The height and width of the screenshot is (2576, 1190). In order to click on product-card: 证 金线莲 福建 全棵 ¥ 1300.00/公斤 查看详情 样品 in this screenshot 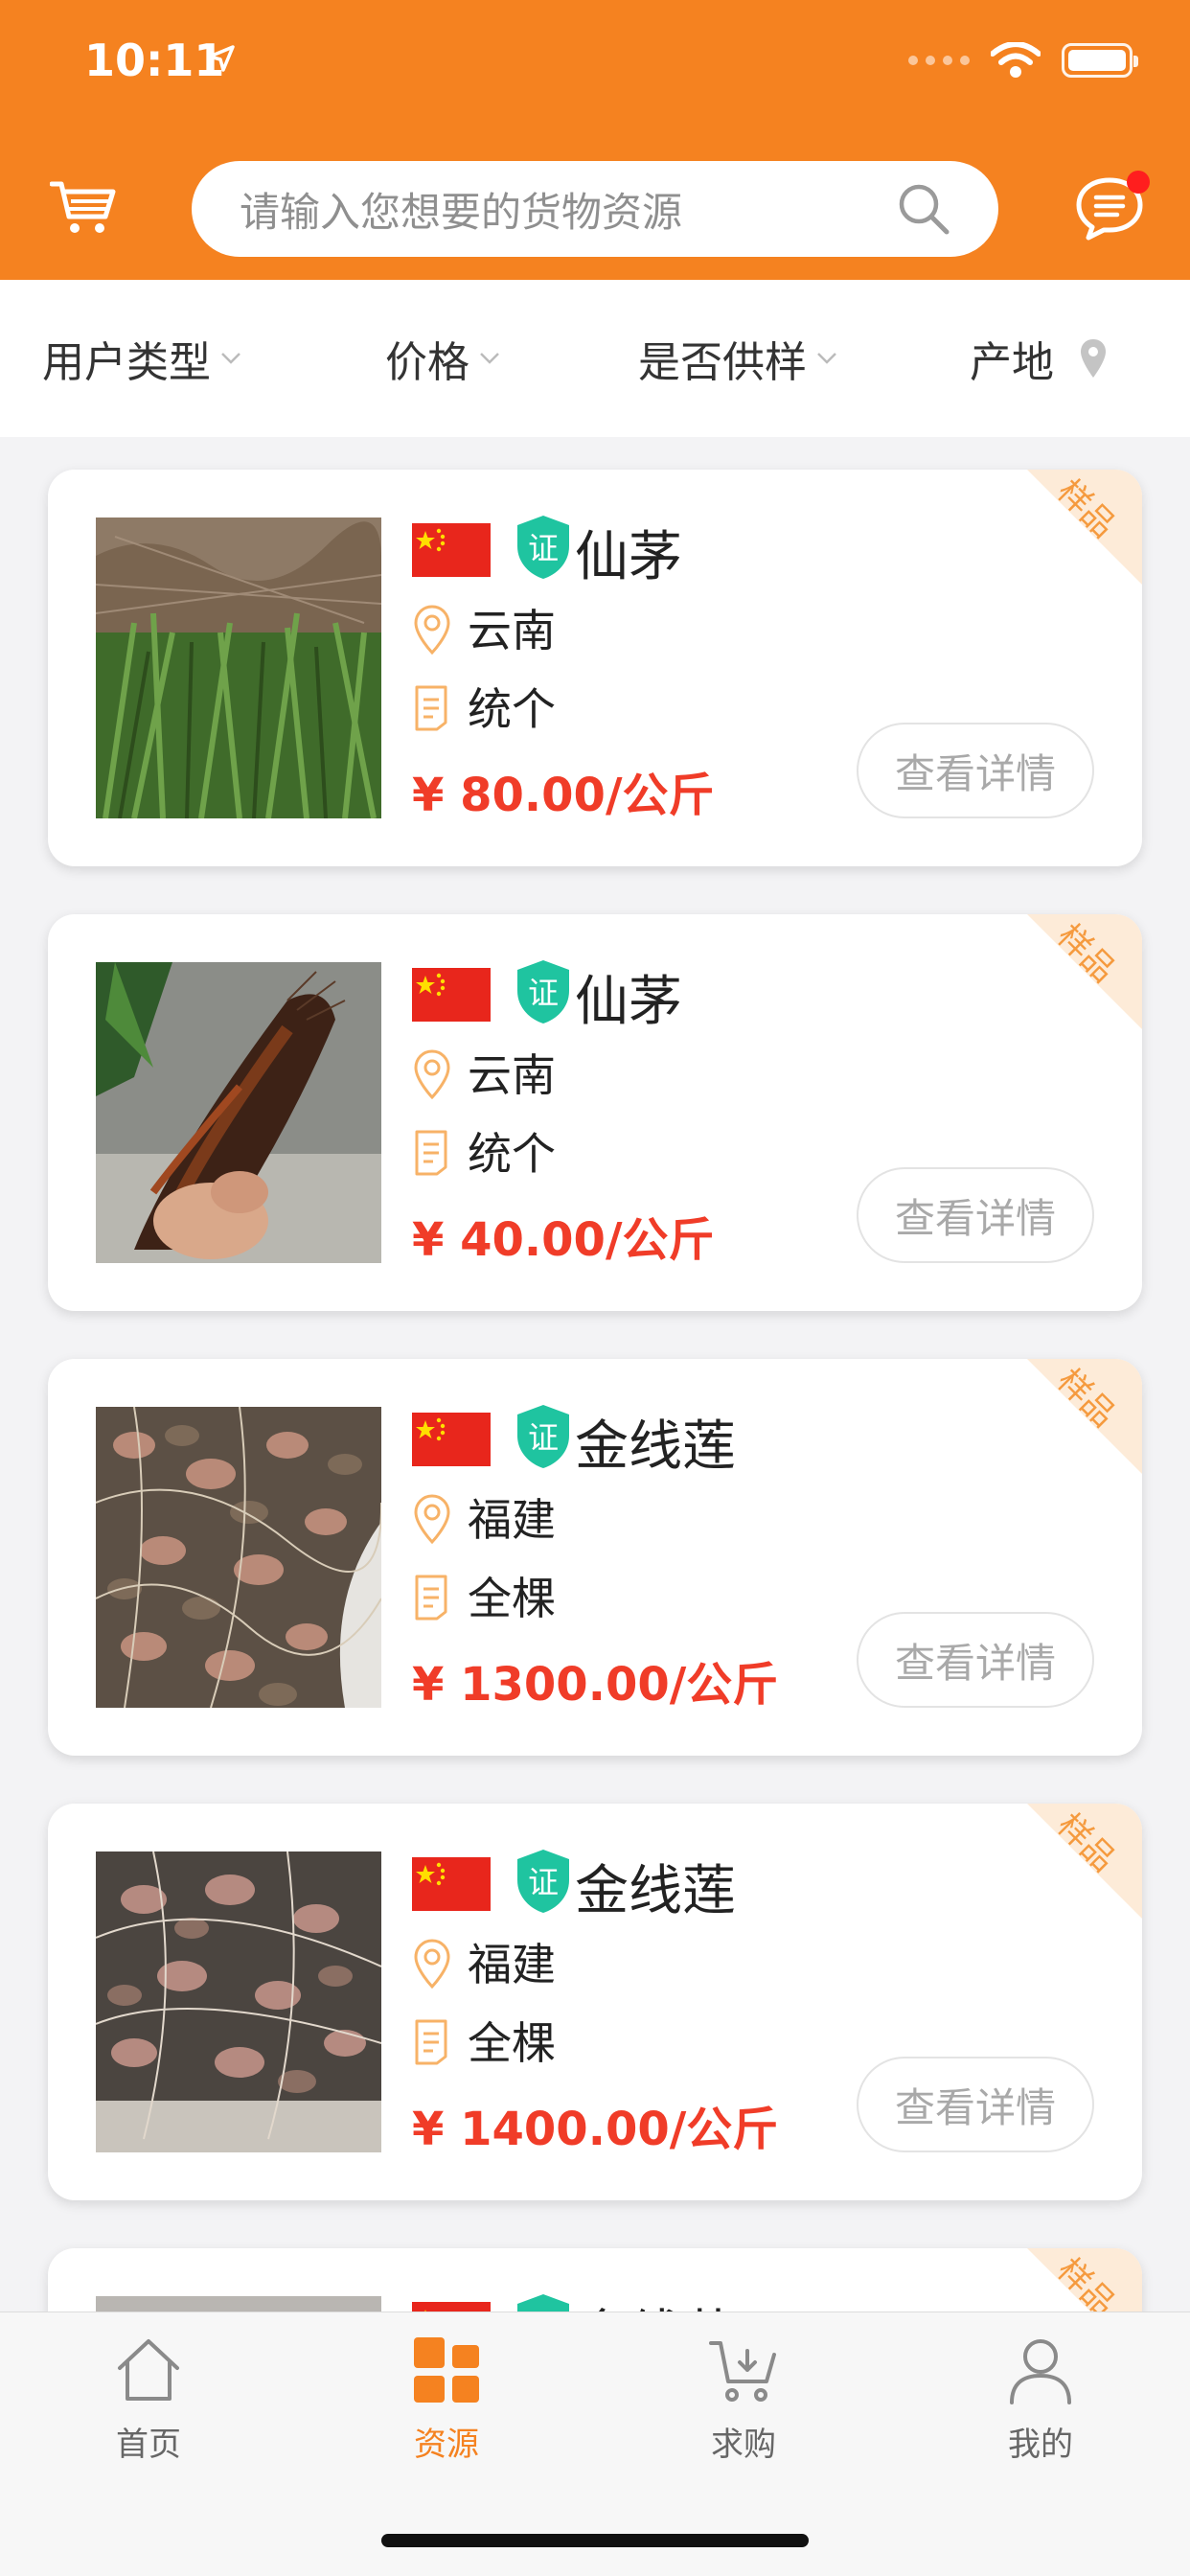, I will do `click(595, 1557)`.